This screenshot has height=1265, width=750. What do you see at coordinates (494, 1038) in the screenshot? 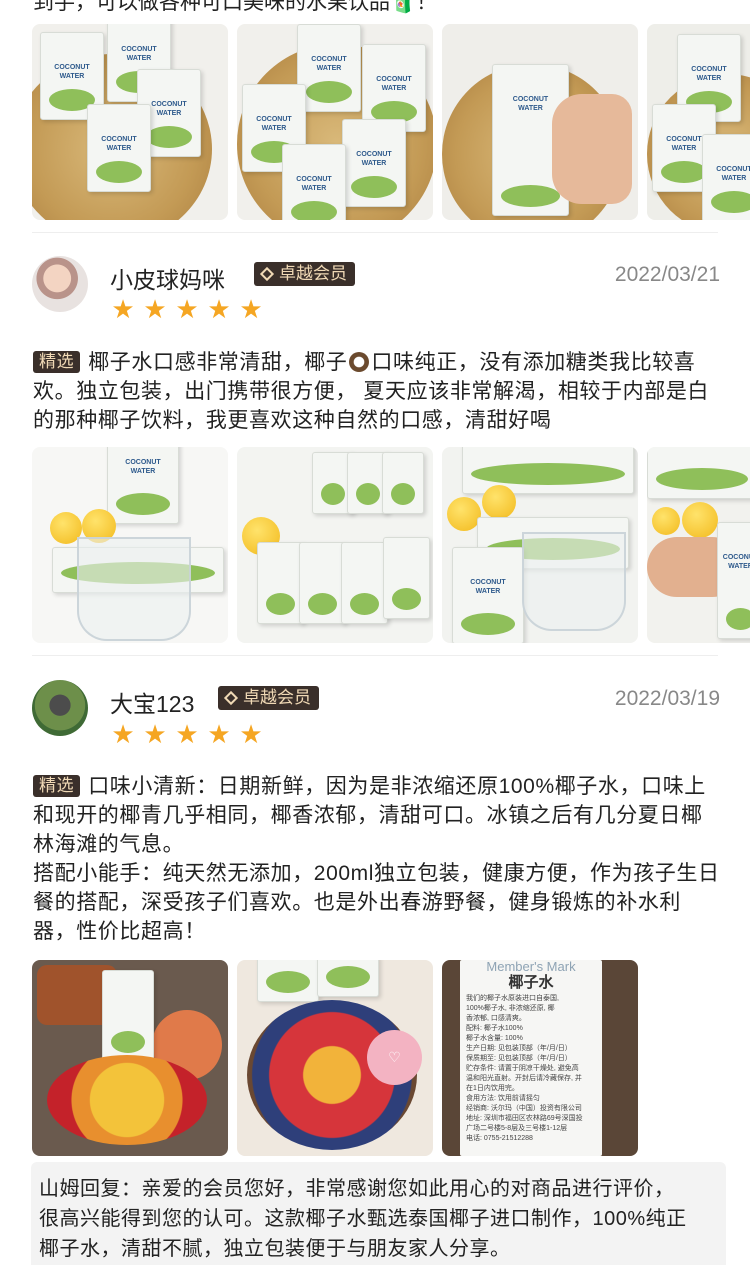
I see `label-line: 椰子水含量: 100%` at bounding box center [494, 1038].